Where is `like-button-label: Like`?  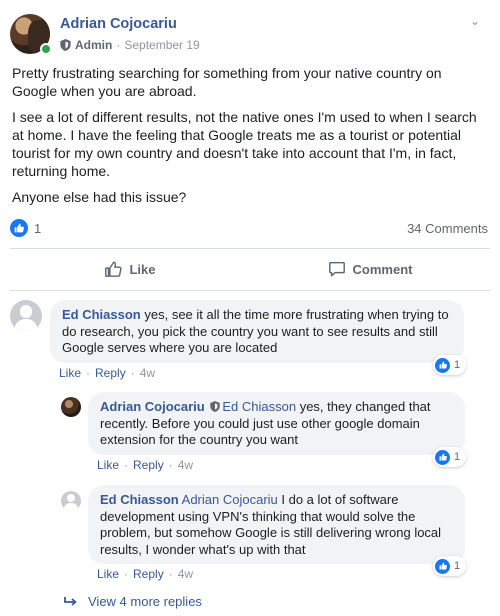 like-button-label: Like is located at coordinates (142, 269).